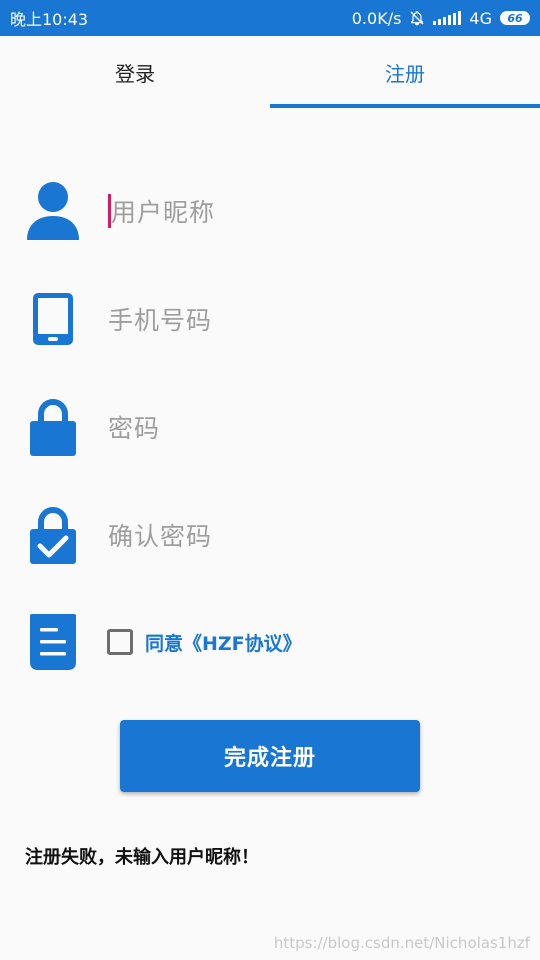  I want to click on signal-icon, so click(447, 18).